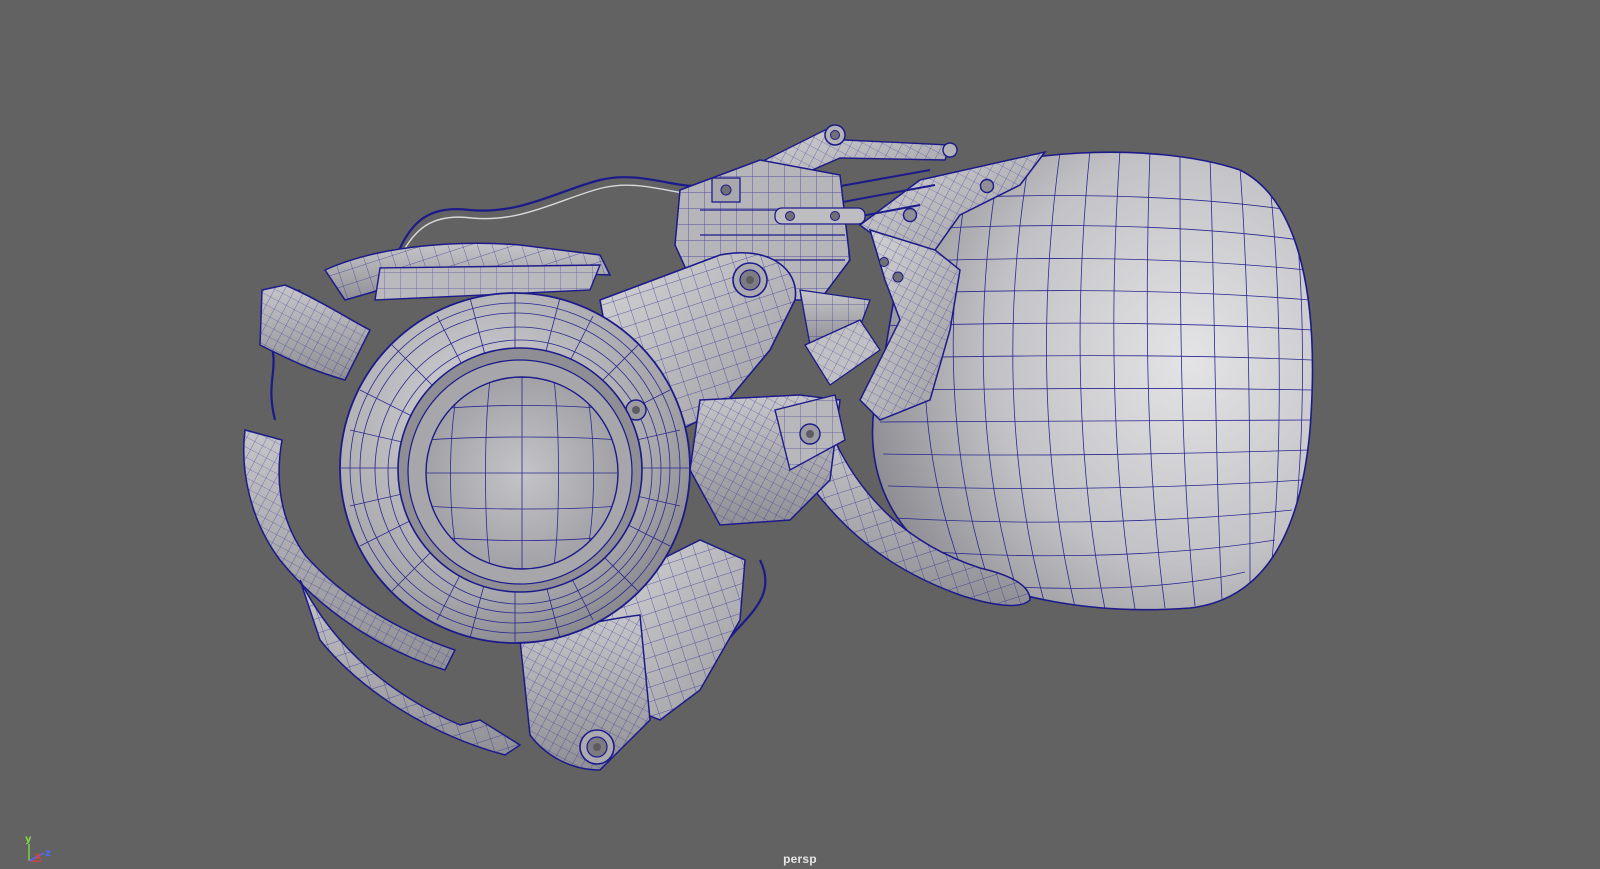 Image resolution: width=1600 pixels, height=869 pixels. I want to click on lens-inner-recess, so click(520, 470).